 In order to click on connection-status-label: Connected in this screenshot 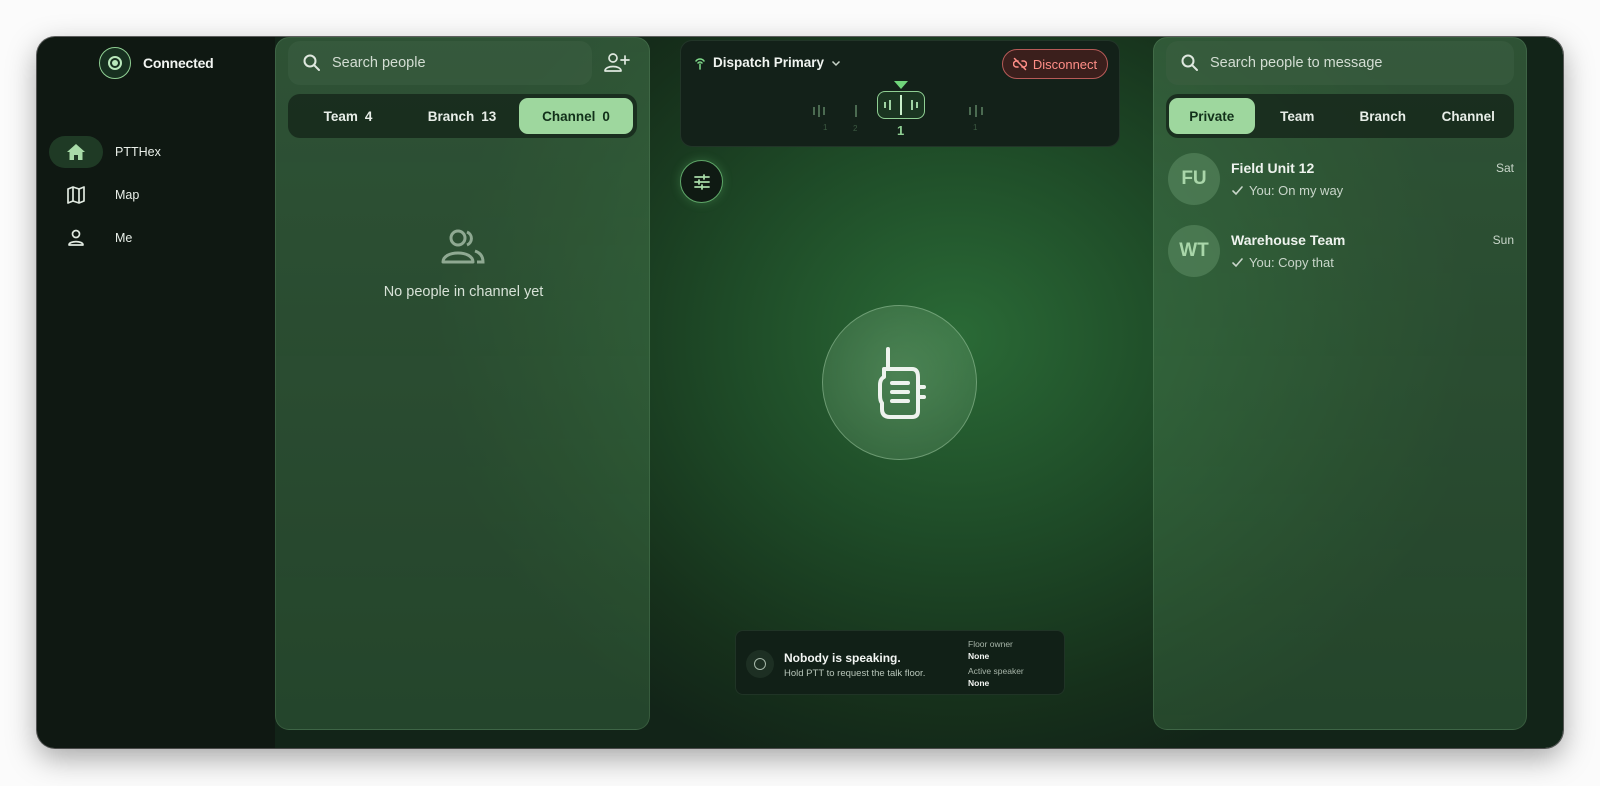, I will do `click(178, 63)`.